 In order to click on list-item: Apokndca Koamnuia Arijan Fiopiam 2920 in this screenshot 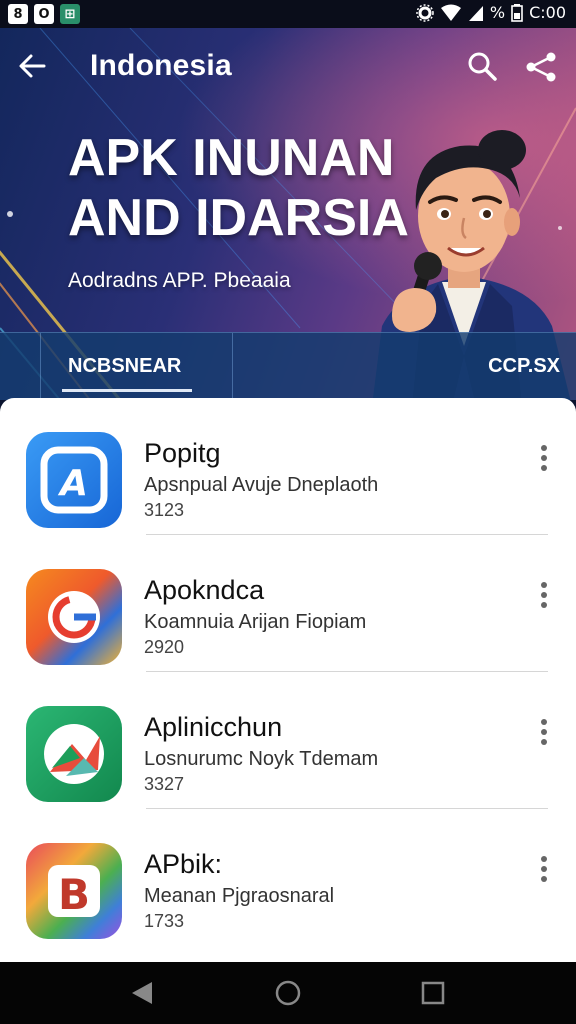, I will do `click(288, 603)`.